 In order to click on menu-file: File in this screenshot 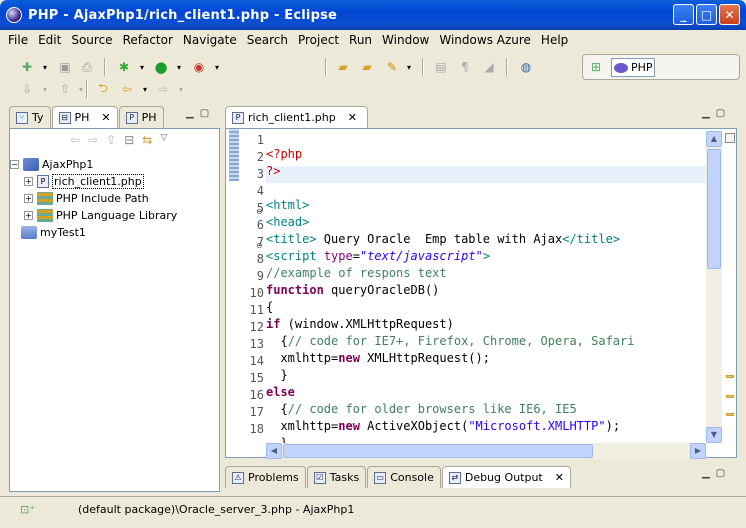, I will do `click(18, 40)`.